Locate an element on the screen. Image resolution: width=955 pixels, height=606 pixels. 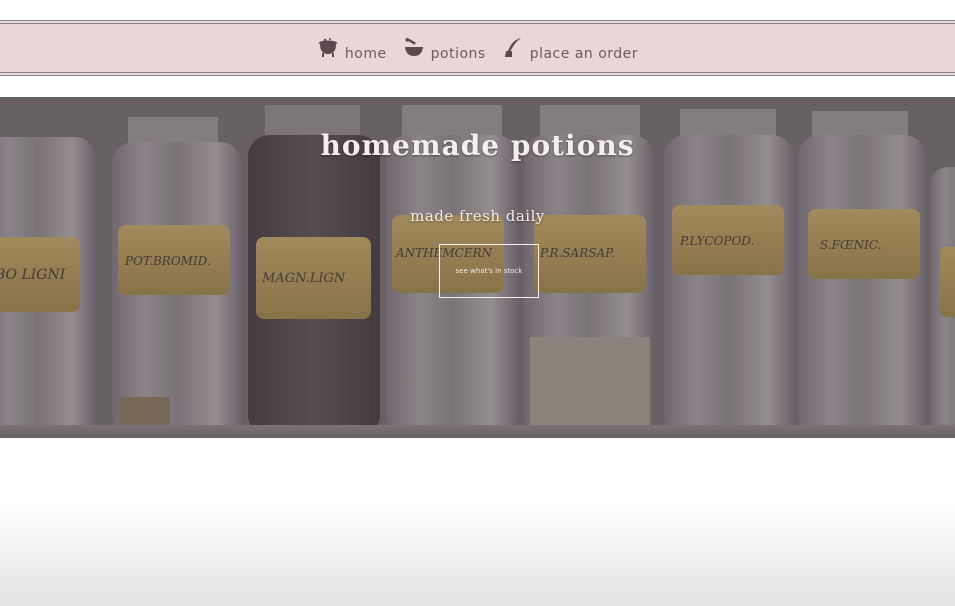
nav-item-potions: potions is located at coordinates (444, 49).